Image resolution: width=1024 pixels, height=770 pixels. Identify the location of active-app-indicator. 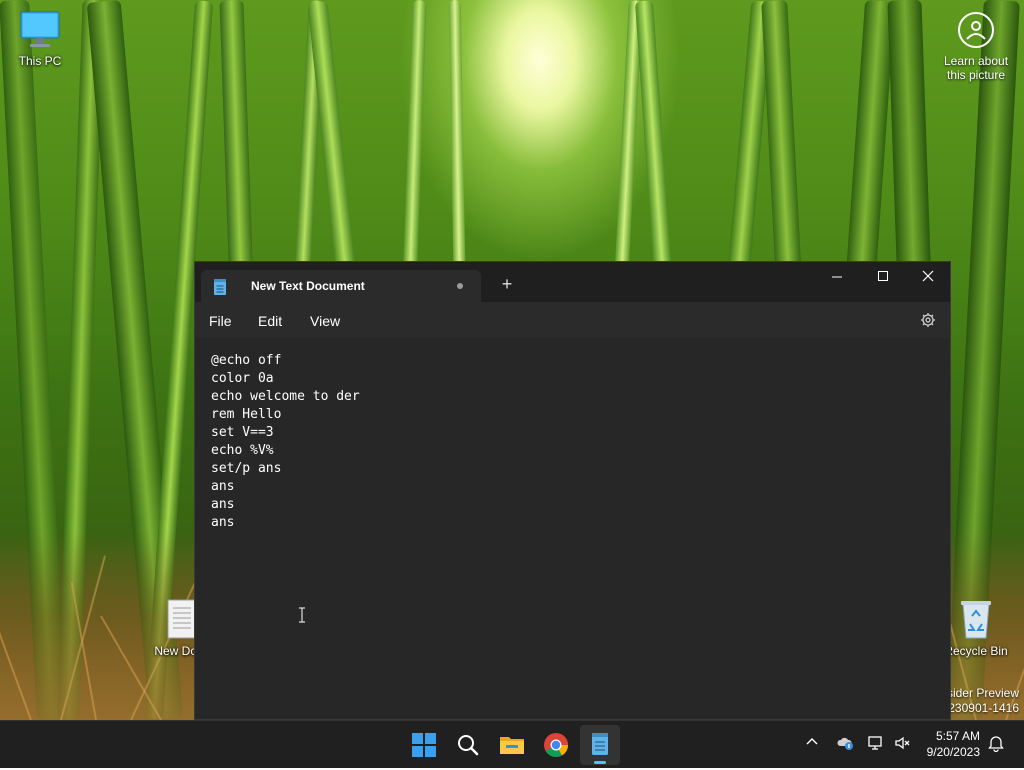
(600, 762).